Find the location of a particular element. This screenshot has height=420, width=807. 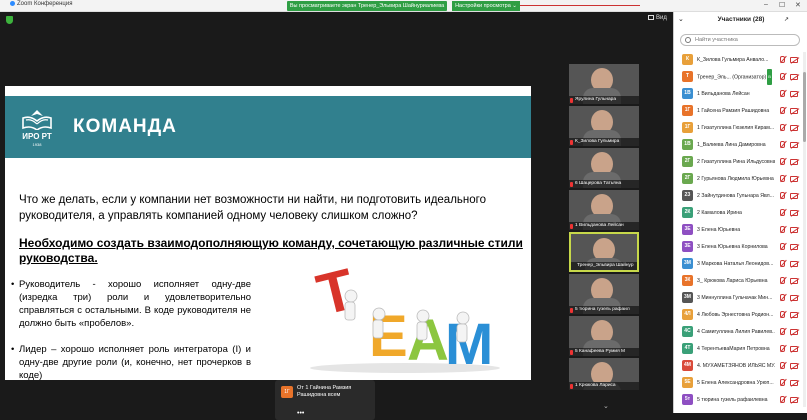

book-logo-icon is located at coordinates (37, 120).